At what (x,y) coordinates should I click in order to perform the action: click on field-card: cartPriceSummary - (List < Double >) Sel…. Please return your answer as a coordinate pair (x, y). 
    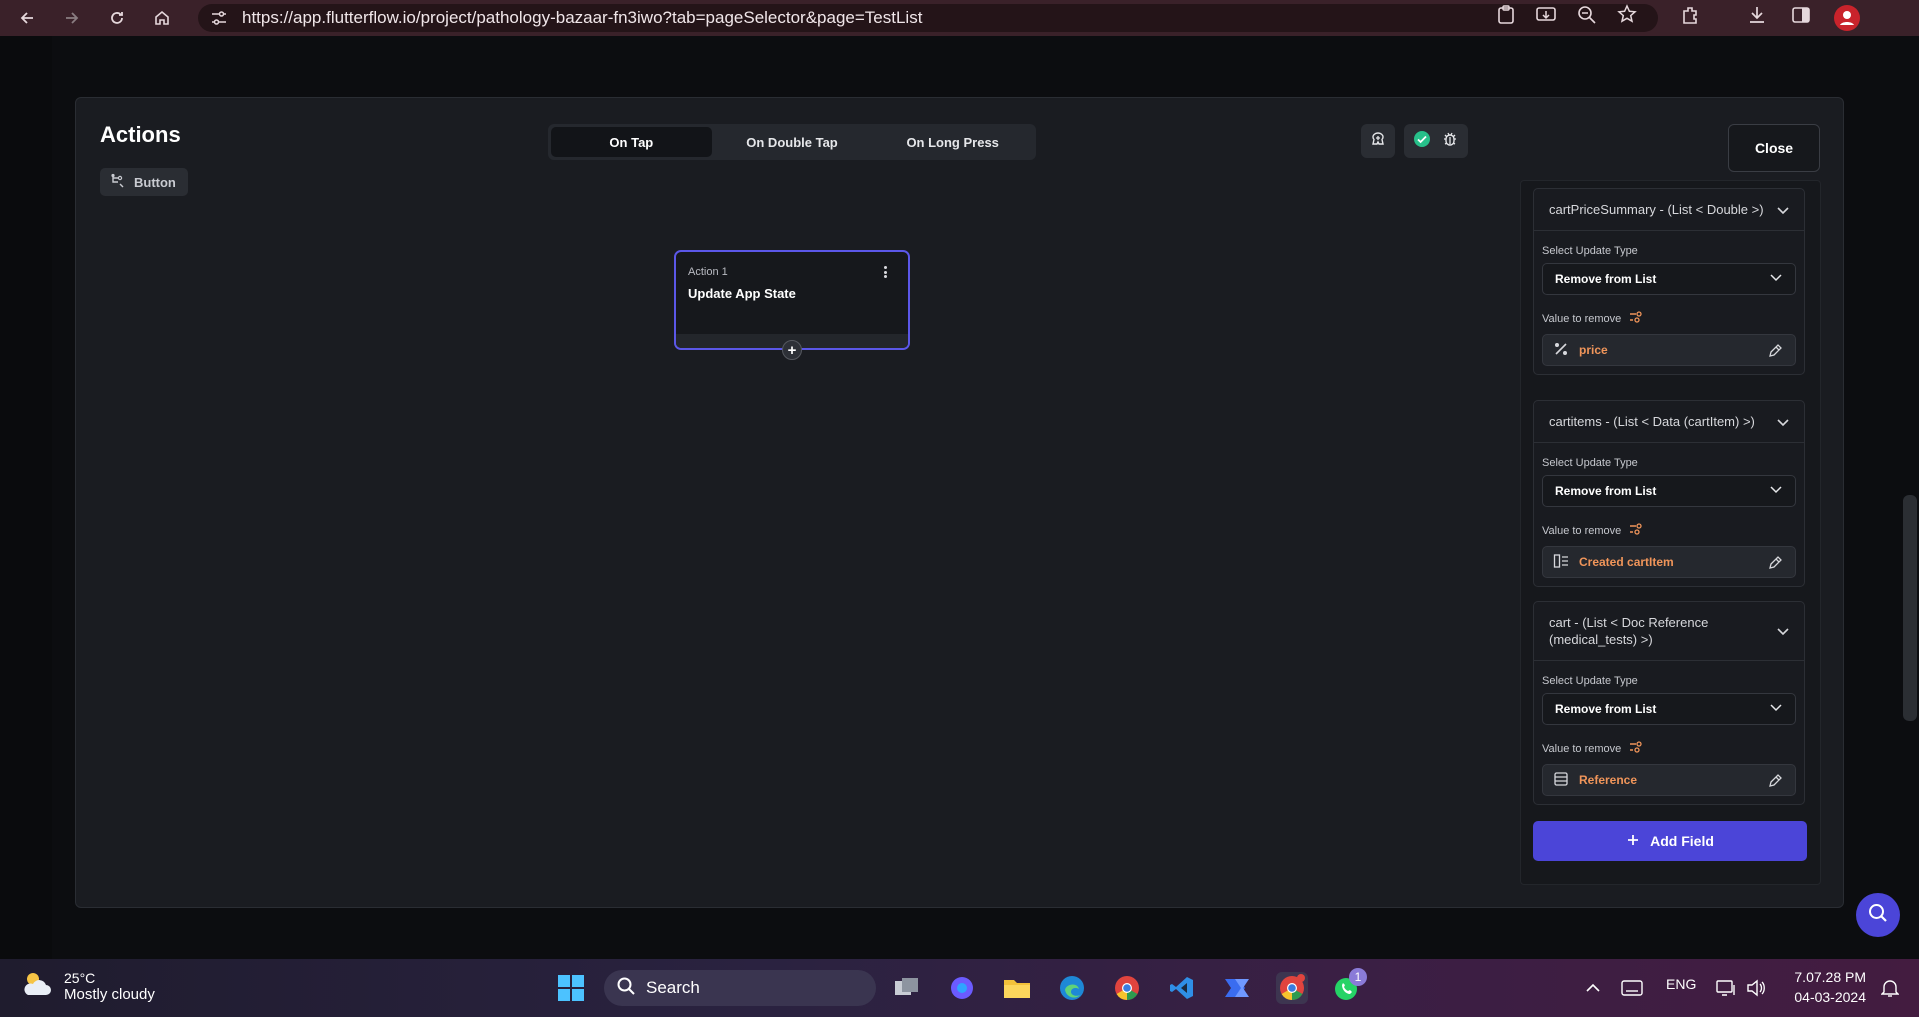
    Looking at the image, I should click on (1669, 281).